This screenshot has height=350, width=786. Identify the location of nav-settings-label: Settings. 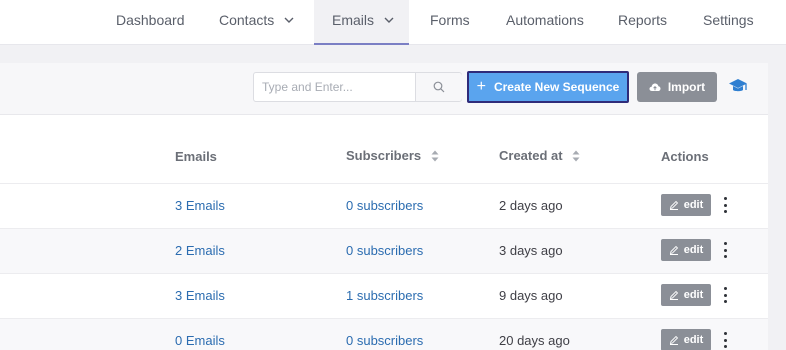
(728, 20).